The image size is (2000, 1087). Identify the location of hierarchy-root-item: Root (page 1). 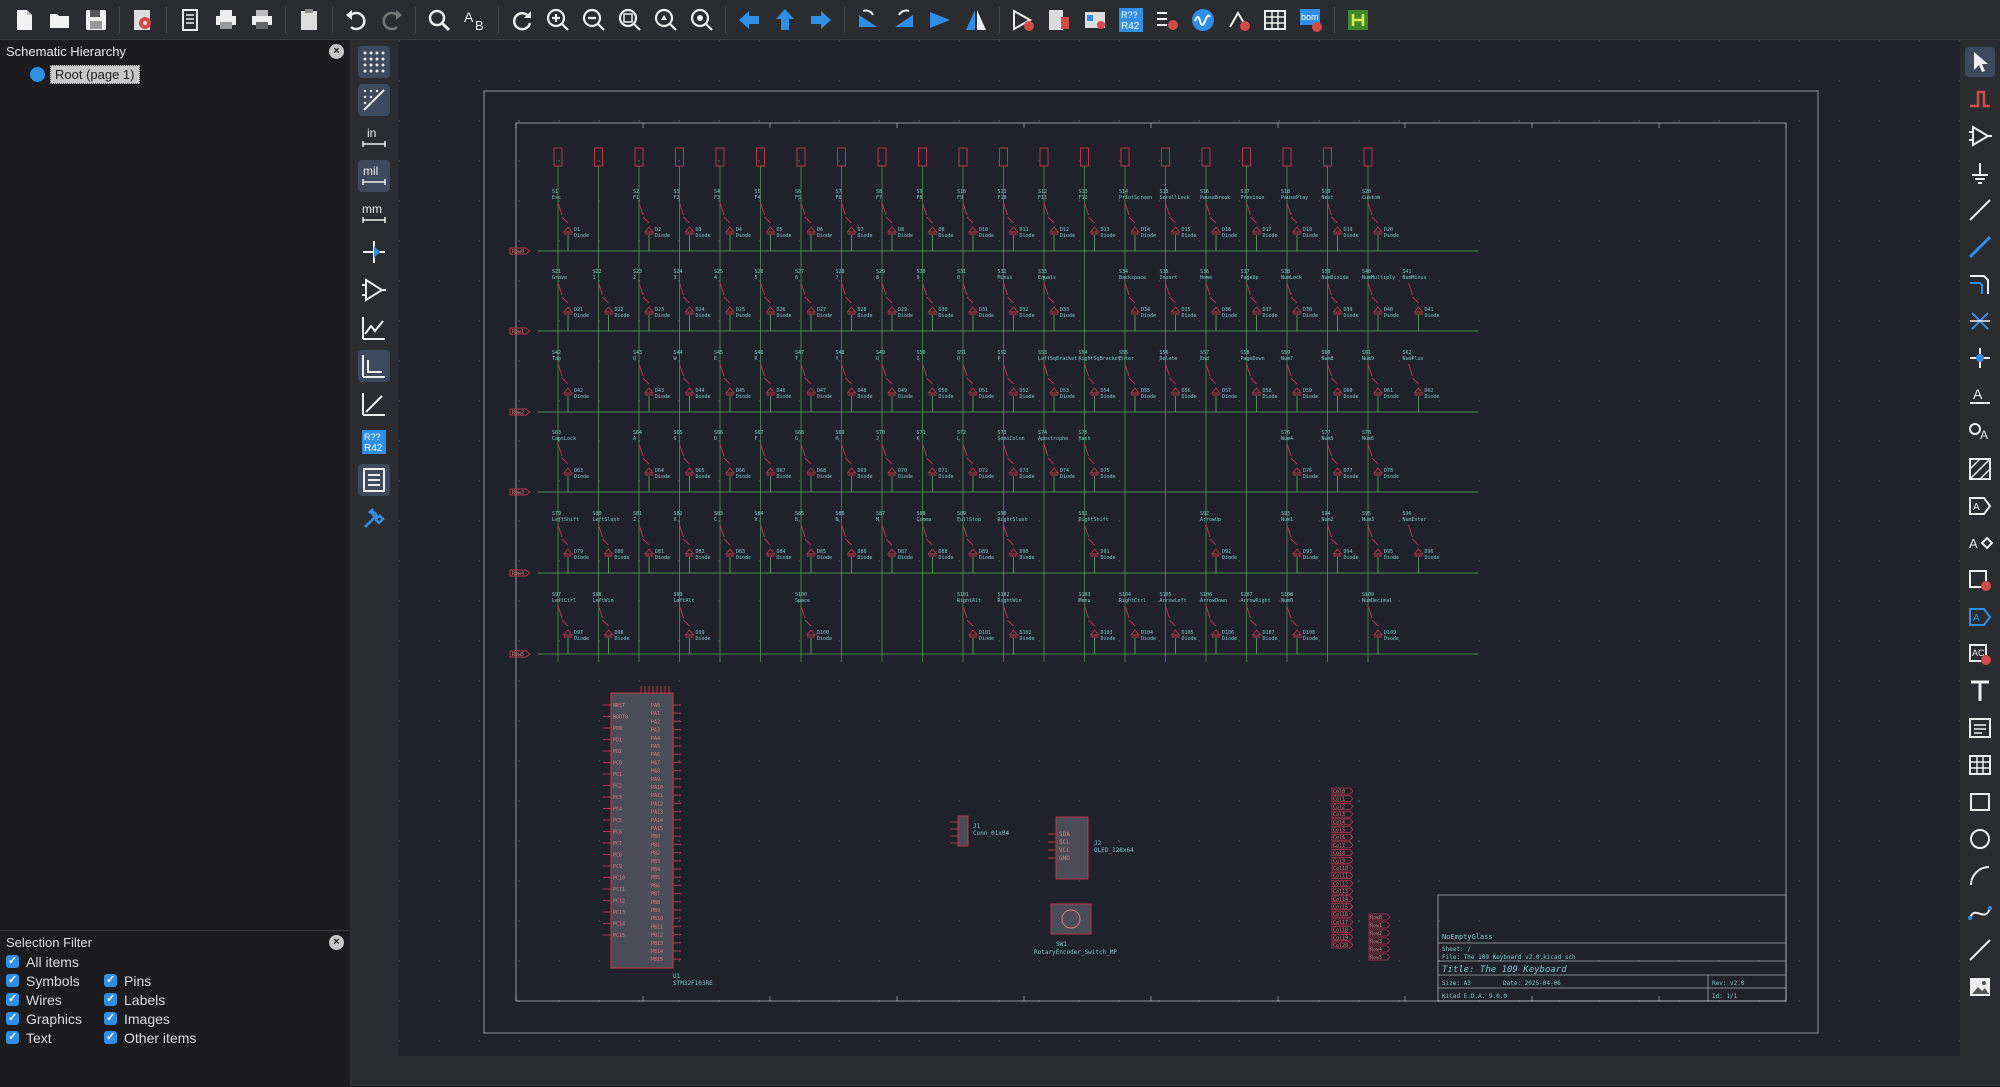
(95, 74).